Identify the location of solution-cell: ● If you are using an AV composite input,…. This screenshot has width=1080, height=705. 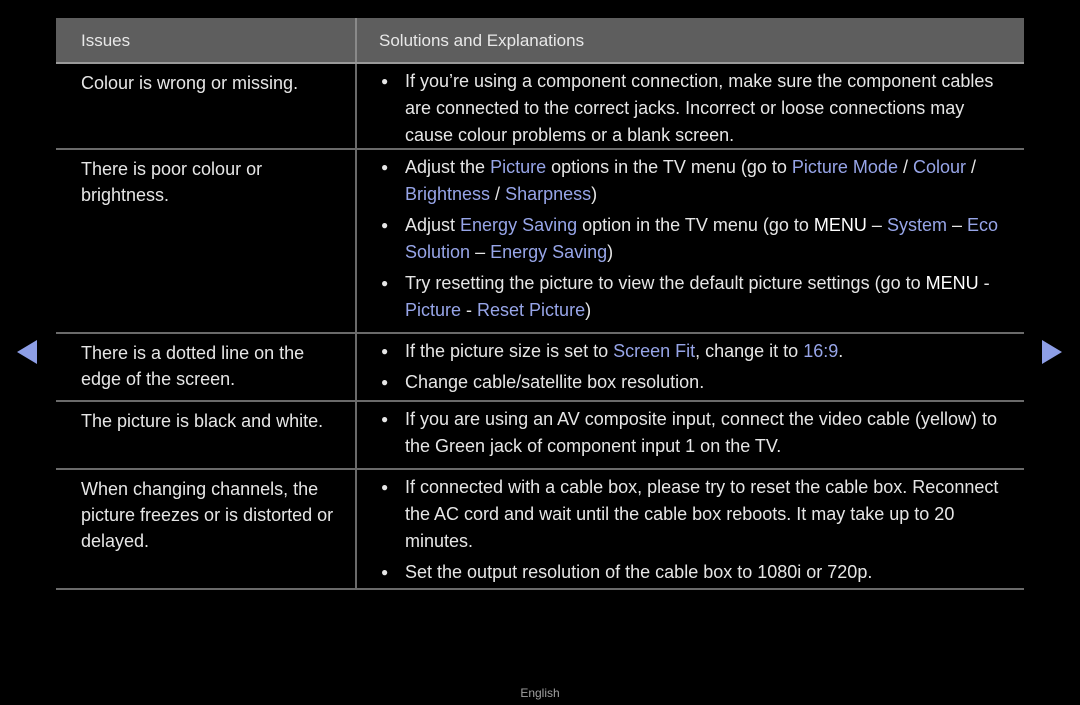
(690, 435).